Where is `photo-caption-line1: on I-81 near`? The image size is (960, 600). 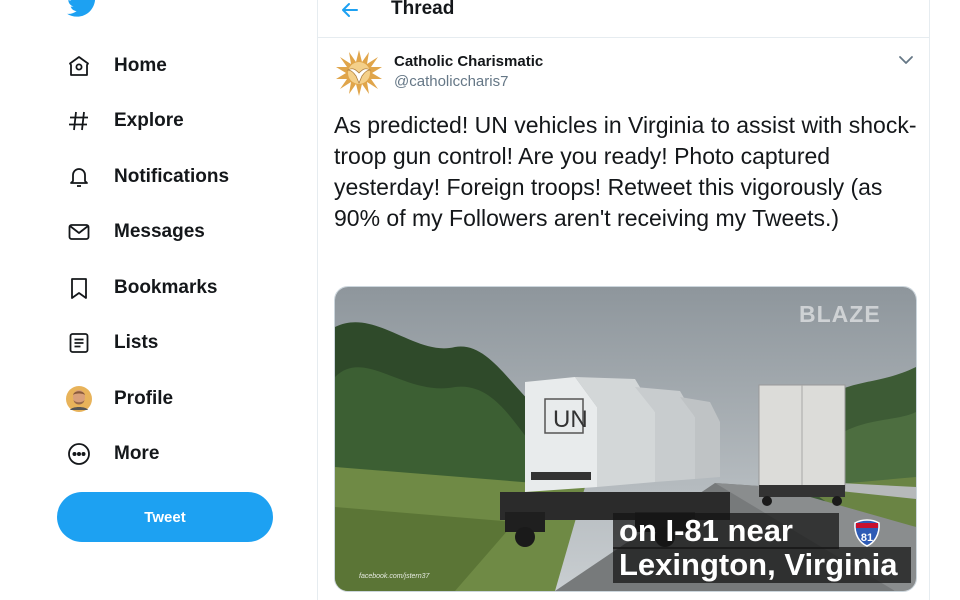 photo-caption-line1: on I-81 near is located at coordinates (726, 531).